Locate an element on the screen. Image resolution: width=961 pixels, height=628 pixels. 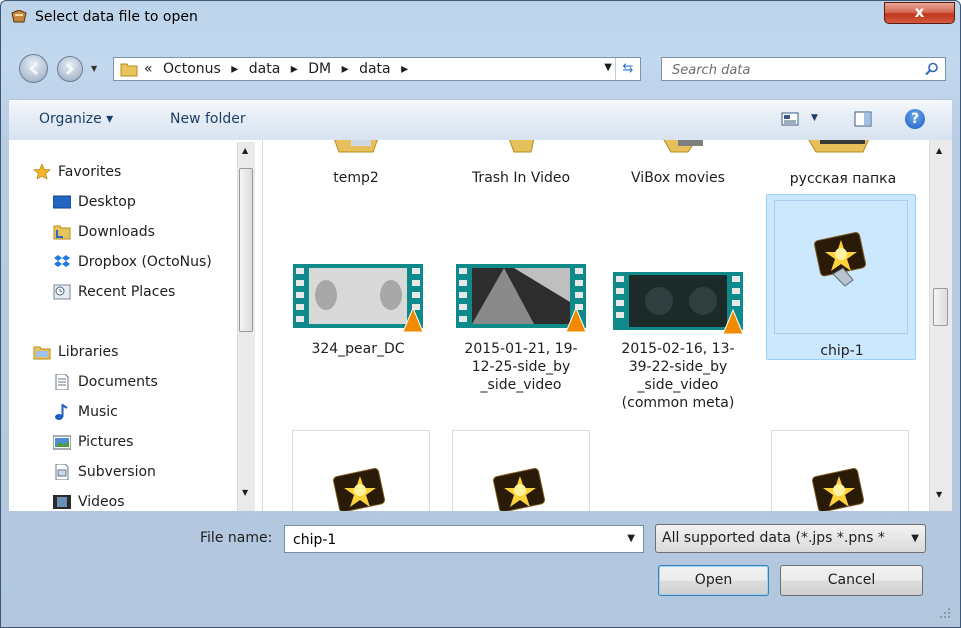
file-type-filter: All supported data (*.jps *.pns * ▼ is located at coordinates (790, 538).